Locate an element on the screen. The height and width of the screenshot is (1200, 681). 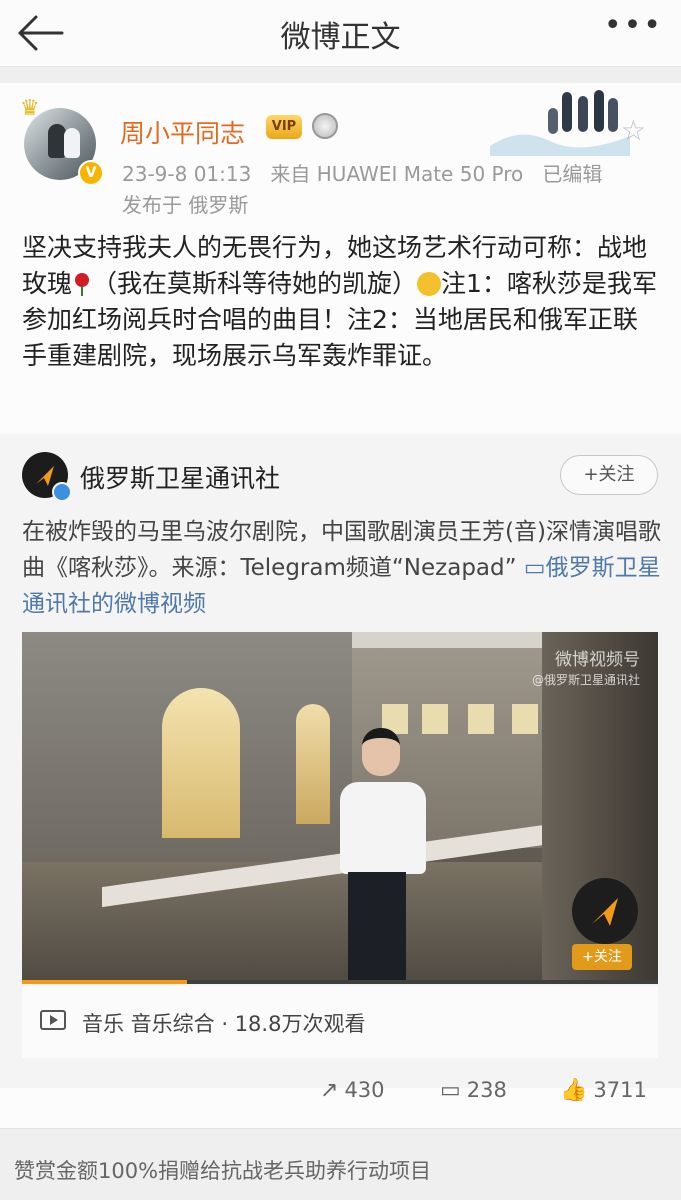
top-bar: 微博正文 ••• is located at coordinates (340, 33).